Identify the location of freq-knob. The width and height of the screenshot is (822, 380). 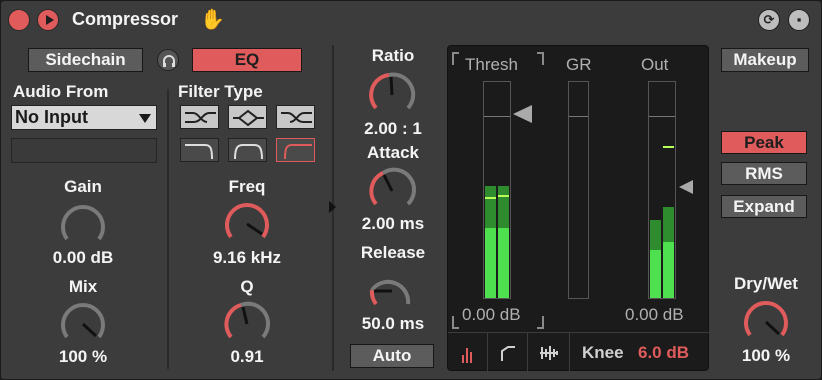
(247, 222).